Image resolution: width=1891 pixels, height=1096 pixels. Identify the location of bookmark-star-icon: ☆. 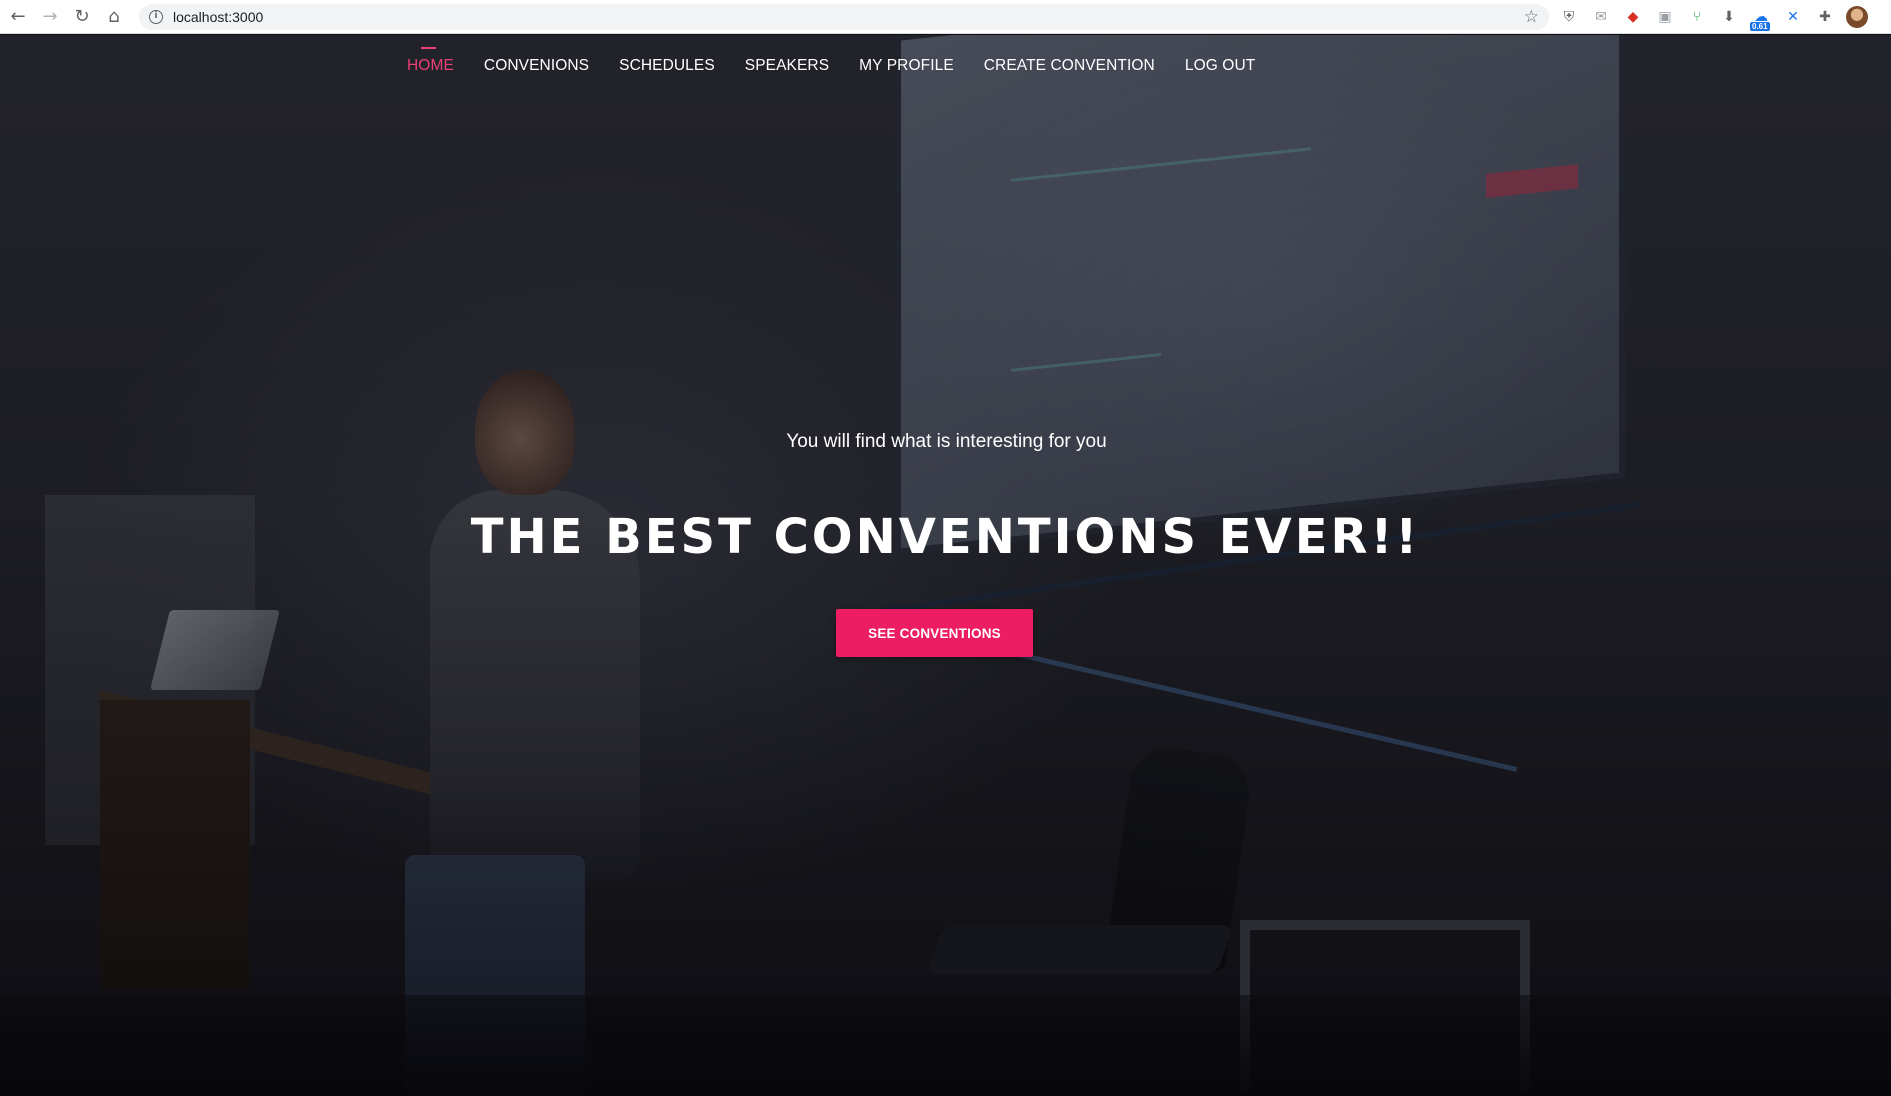
(1531, 17).